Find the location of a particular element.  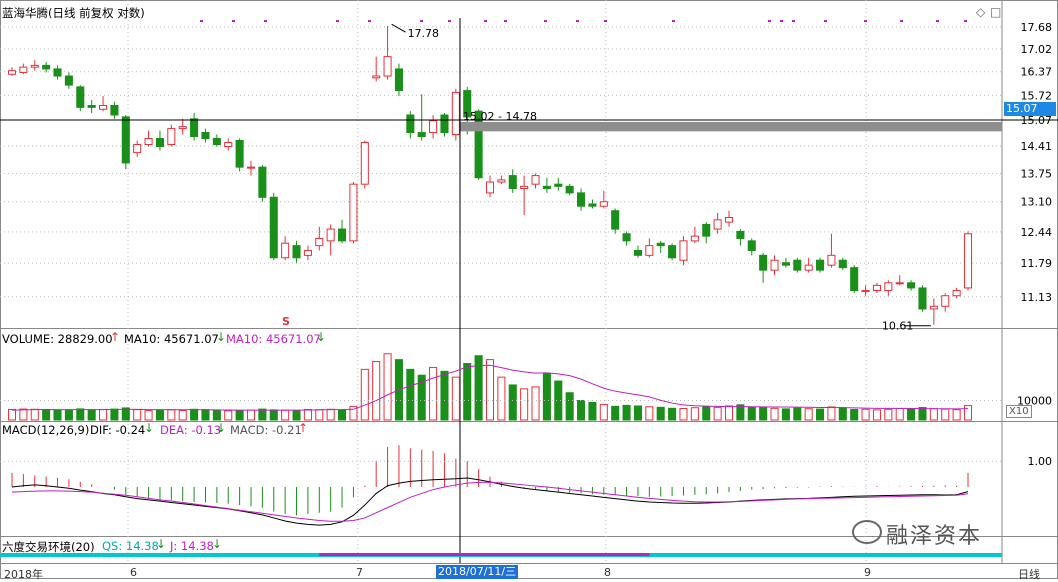

macd-value-label: MACD: -0.21 is located at coordinates (266, 430).